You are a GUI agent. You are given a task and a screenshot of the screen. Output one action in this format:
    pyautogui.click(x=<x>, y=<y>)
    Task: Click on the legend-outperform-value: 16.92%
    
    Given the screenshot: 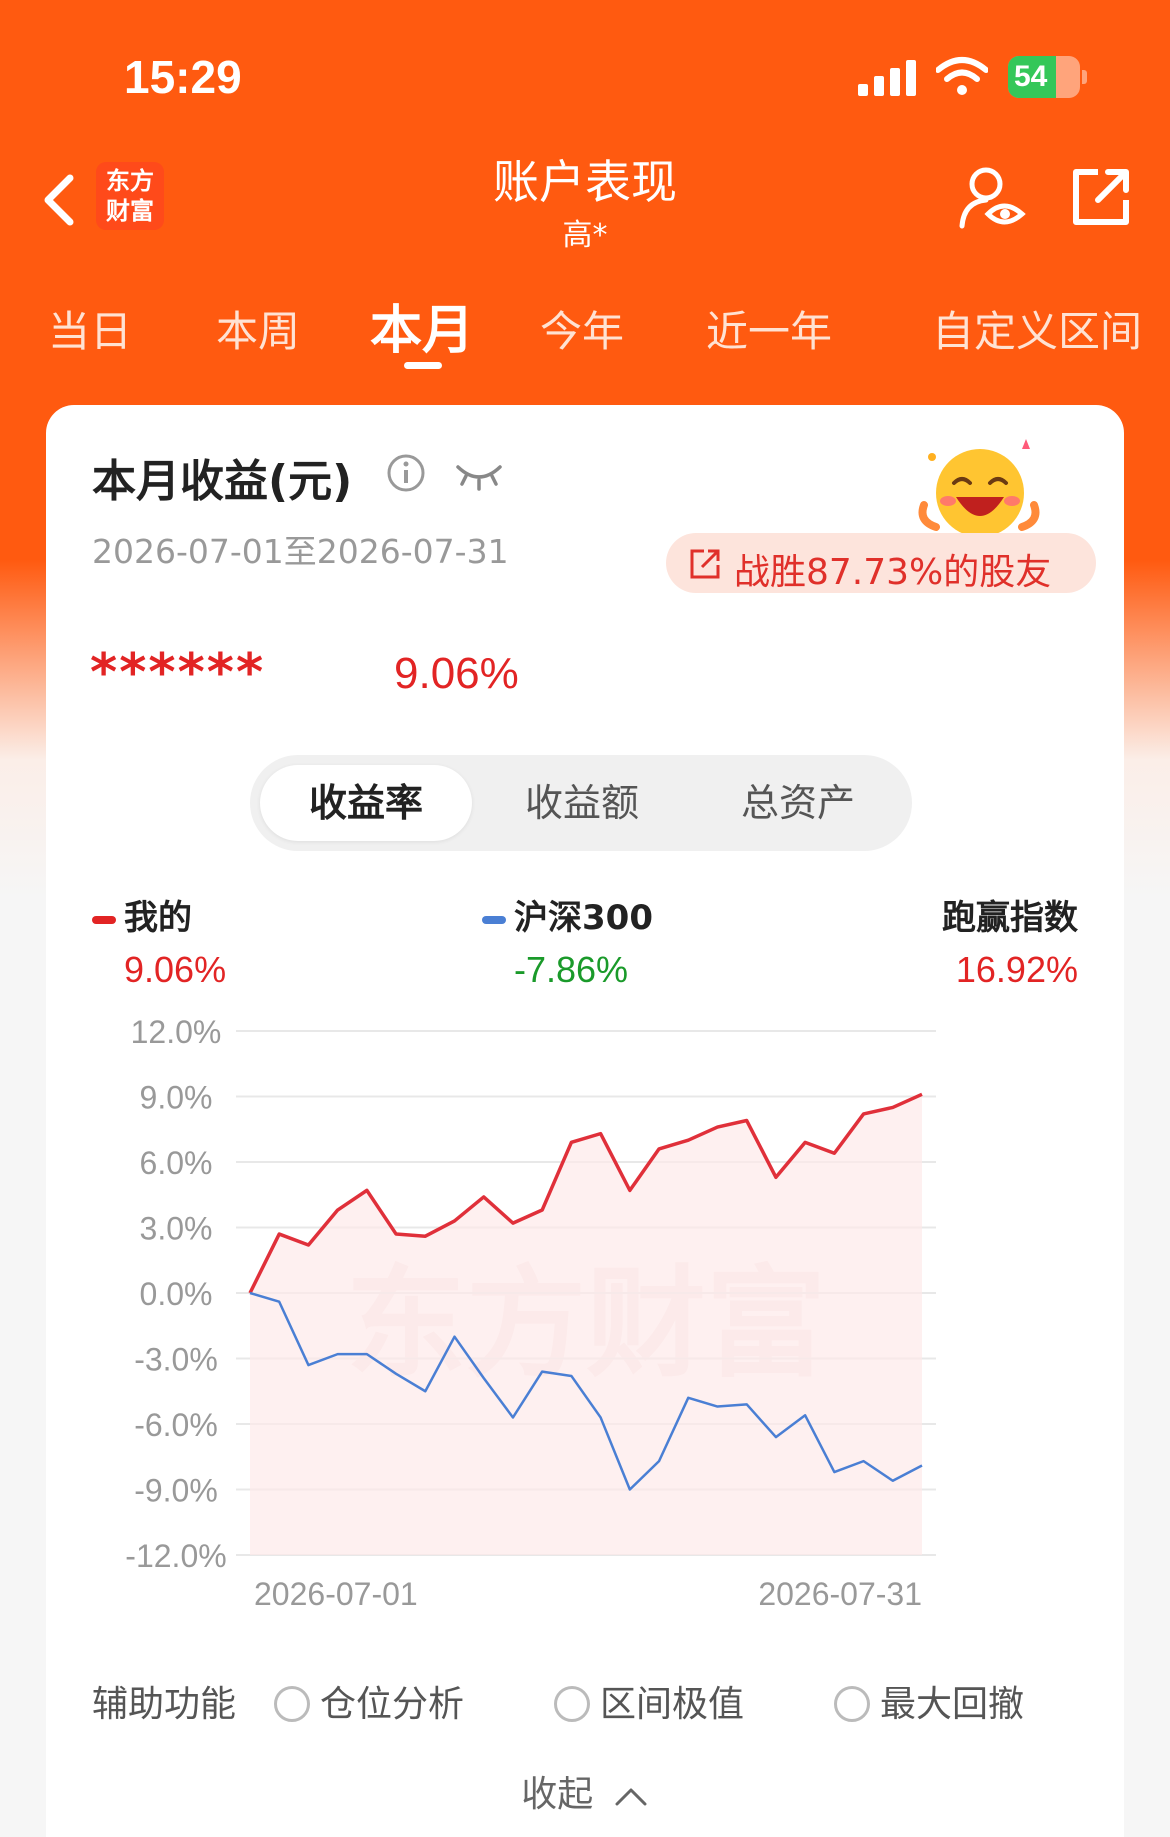 What is the action you would take?
    pyautogui.click(x=1016, y=969)
    